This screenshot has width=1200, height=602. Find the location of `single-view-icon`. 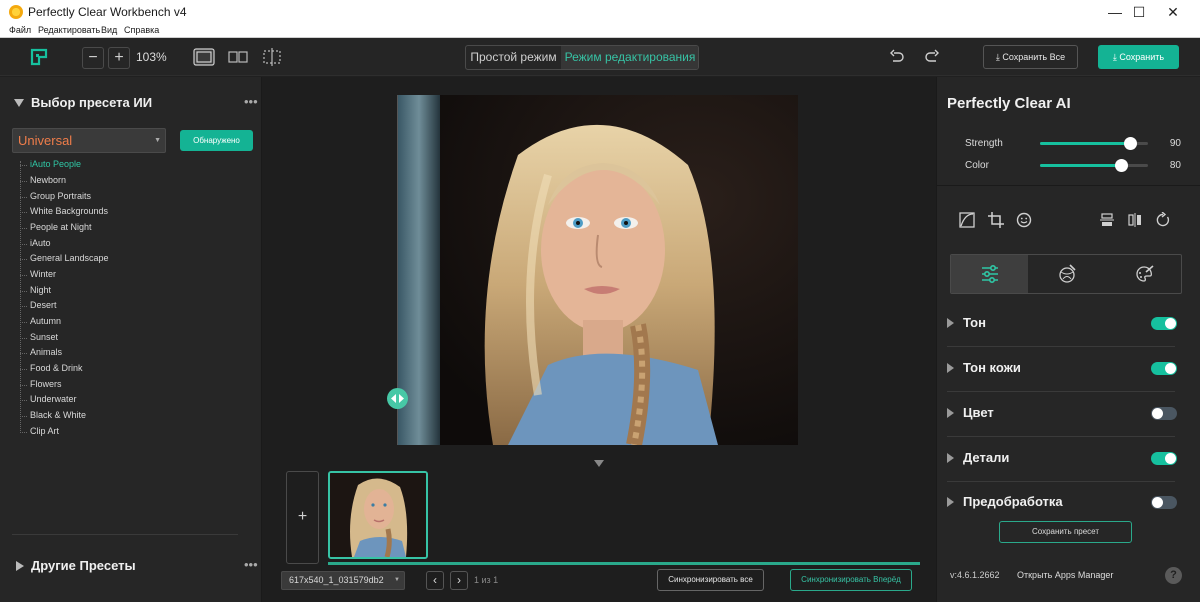

single-view-icon is located at coordinates (204, 57).